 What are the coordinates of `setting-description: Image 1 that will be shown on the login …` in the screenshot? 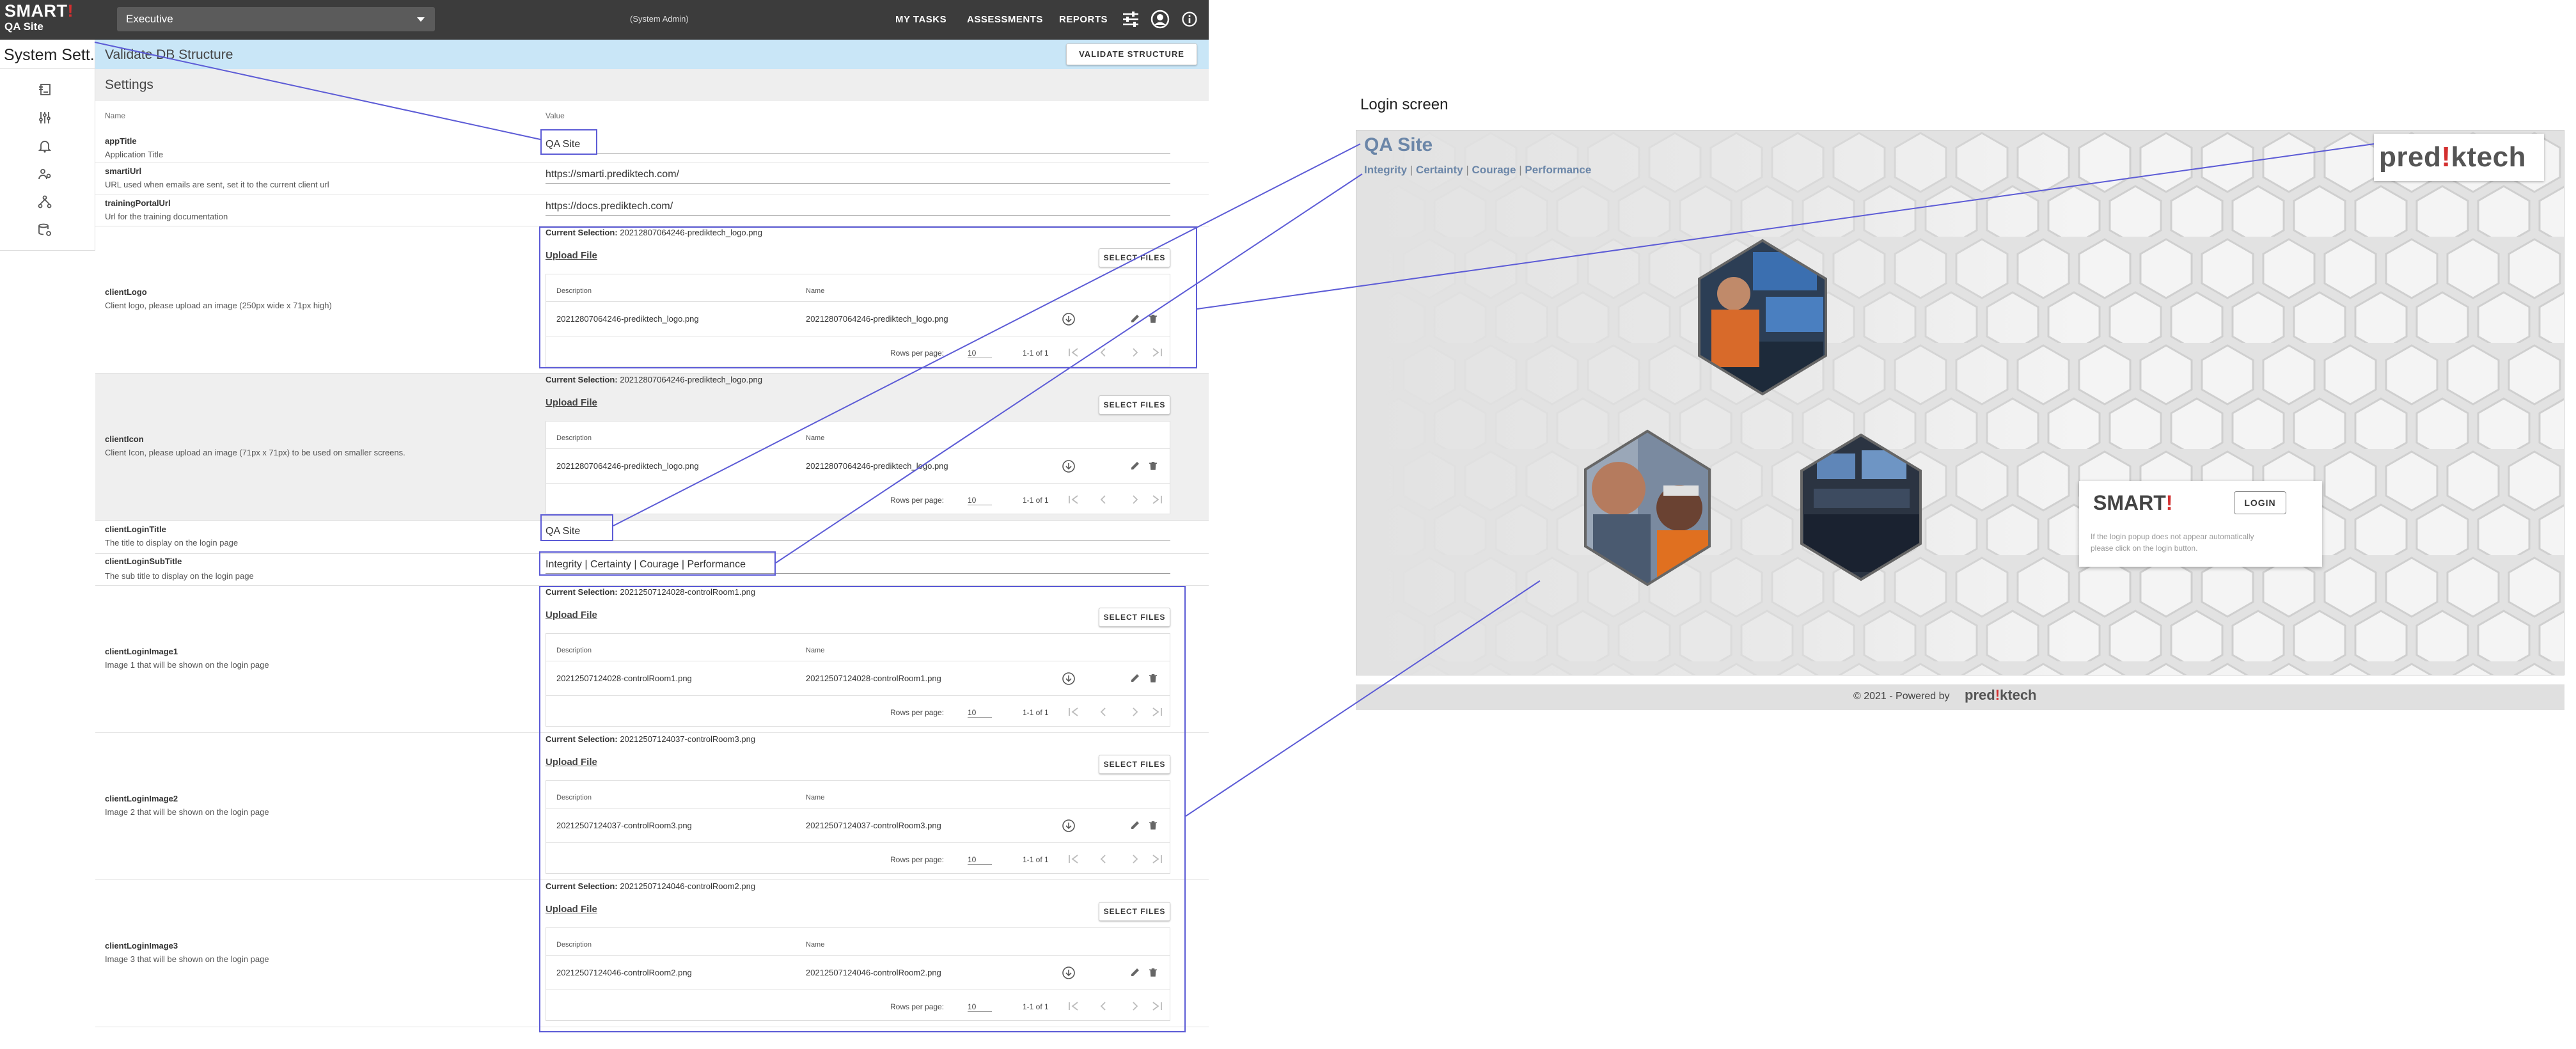 It's located at (187, 665).